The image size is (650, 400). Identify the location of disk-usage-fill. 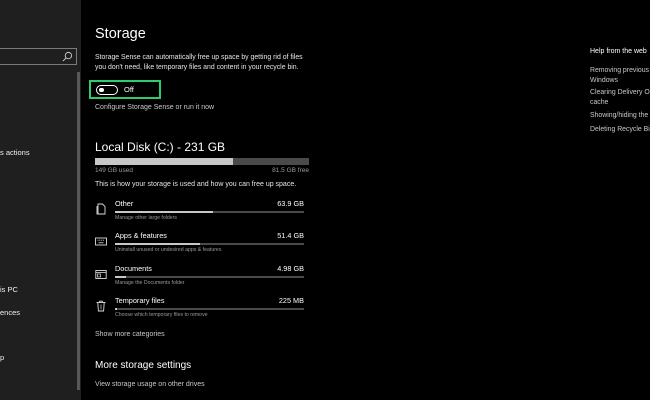
(164, 161).